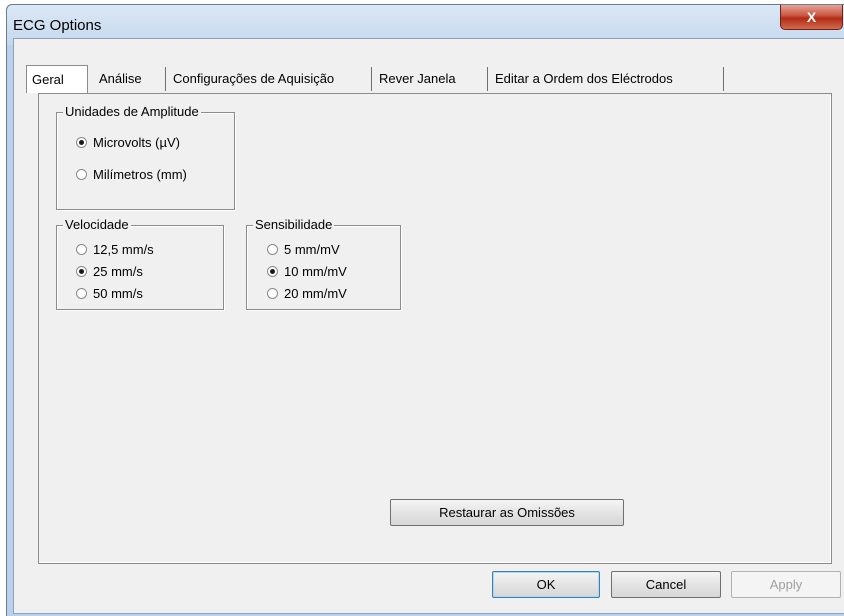  I want to click on radio-microvolts: Microvolts (µV), so click(128, 142).